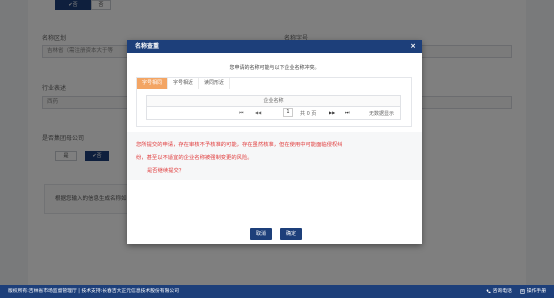 This screenshot has height=298, width=554. Describe the element at coordinates (239, 145) in the screenshot. I see `warning-line-1: 您所提交的申请，存在审核不予核准的可能，存在虽然核准，但在使用中可能面临侵权纠` at that location.